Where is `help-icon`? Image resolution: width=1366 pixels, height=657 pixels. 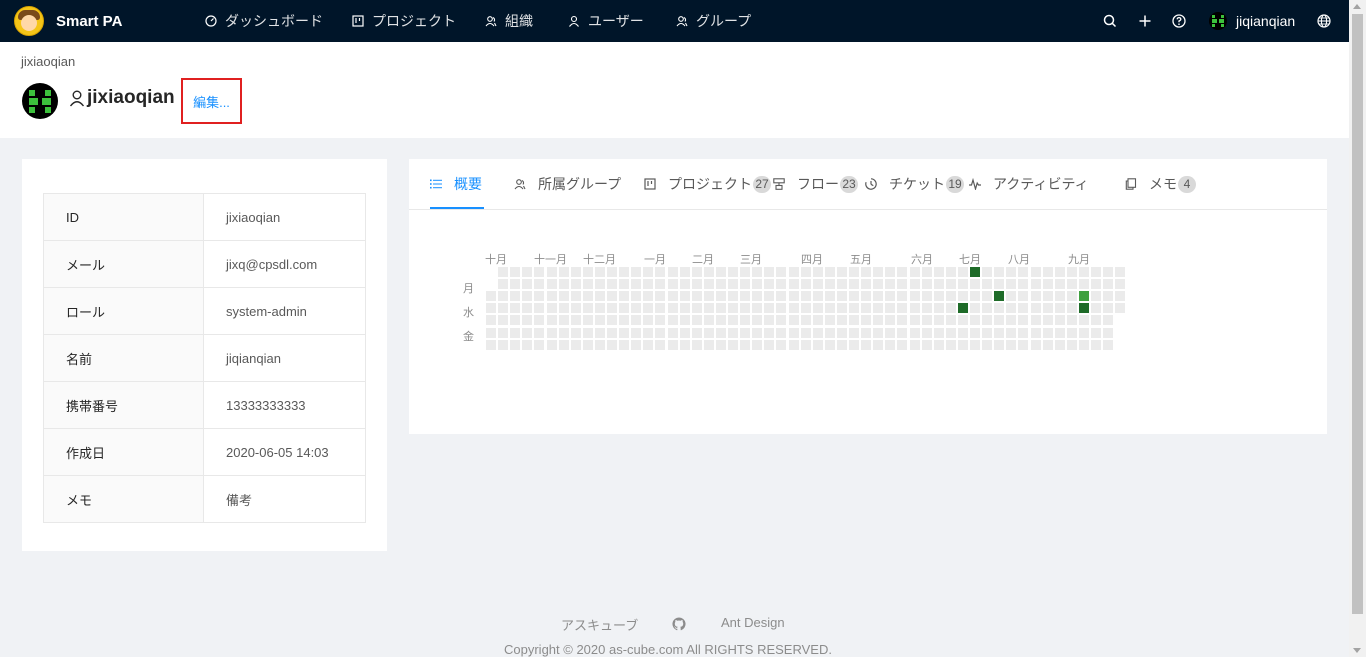
help-icon is located at coordinates (1179, 21).